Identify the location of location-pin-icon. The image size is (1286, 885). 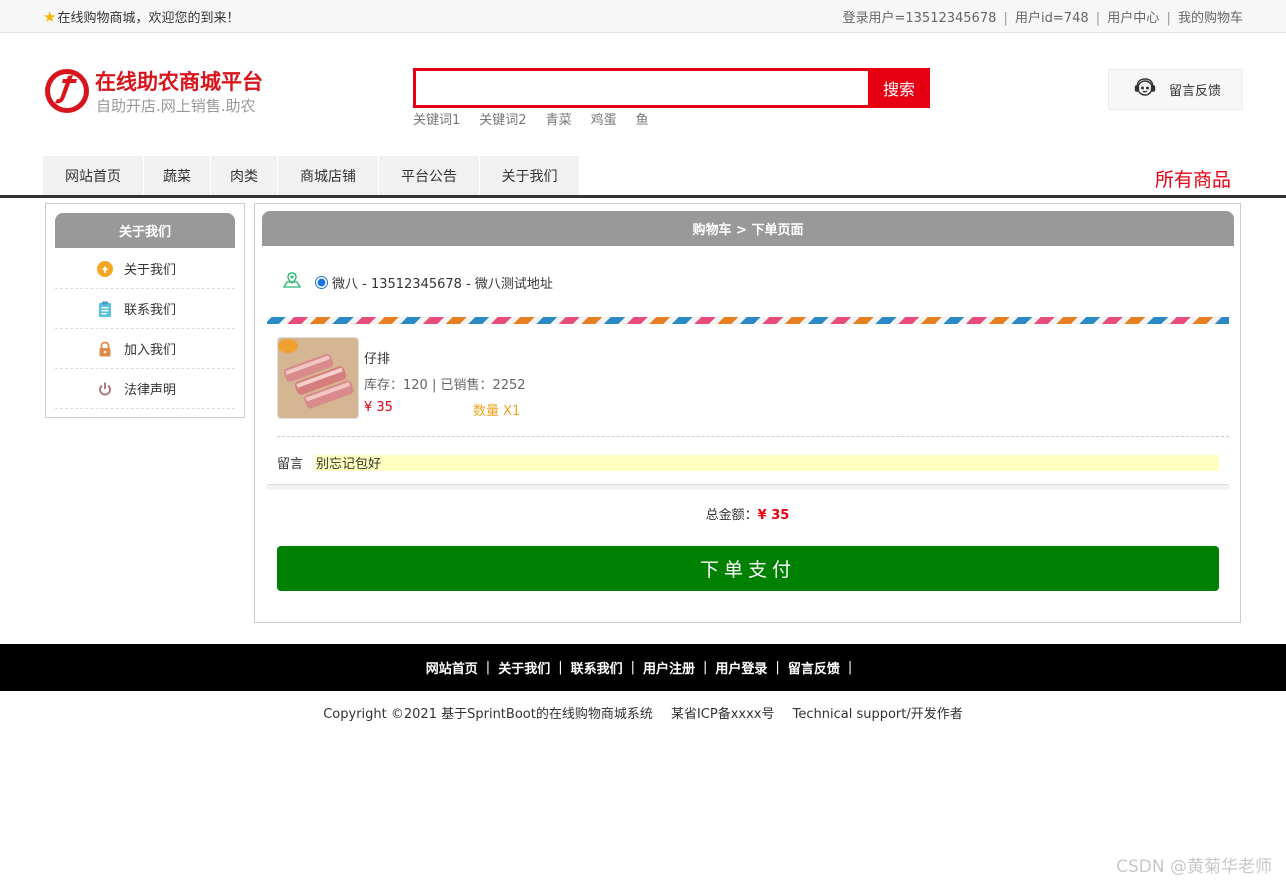
(292, 282).